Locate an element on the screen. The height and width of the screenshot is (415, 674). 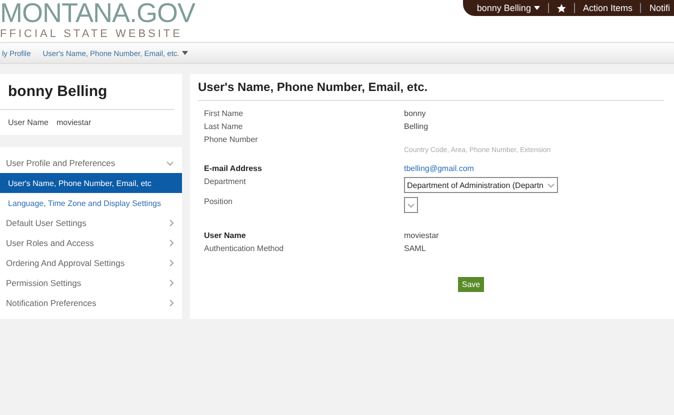
nav-section: User Profile and Preferences is located at coordinates (91, 163).